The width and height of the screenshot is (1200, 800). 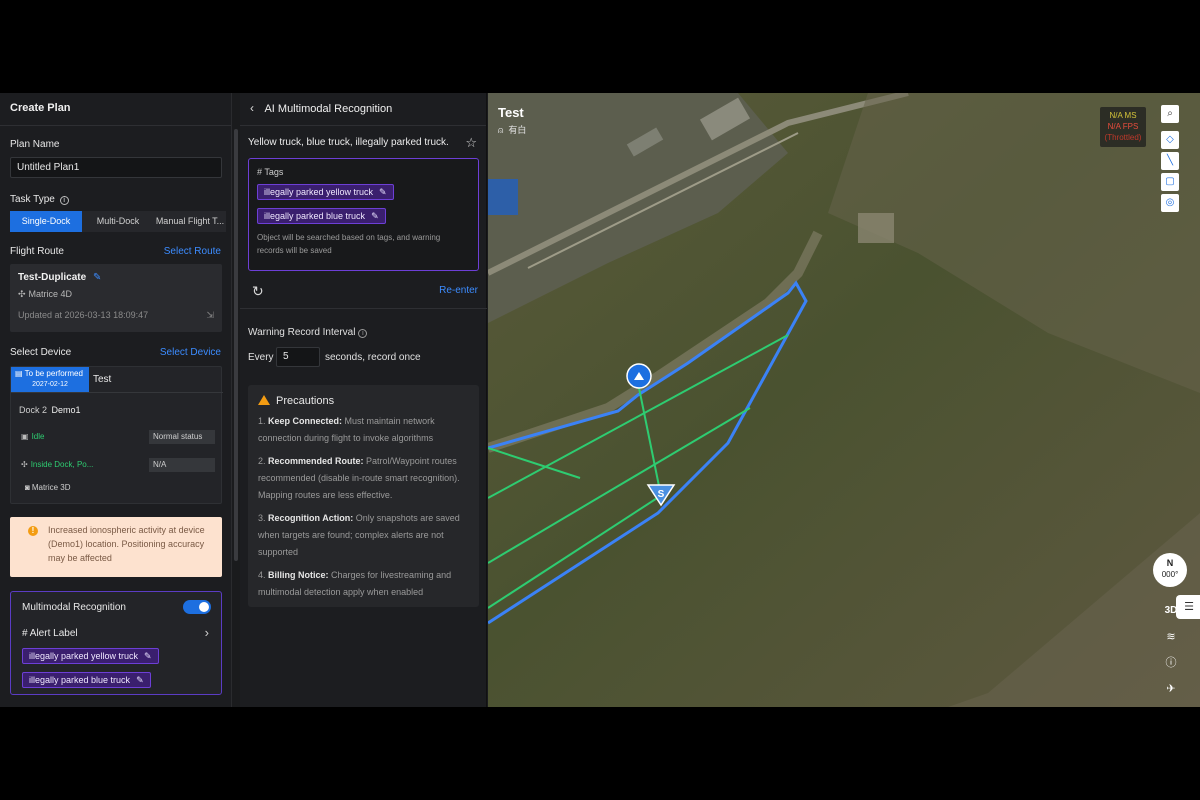 I want to click on aircraft-model: ◙ Matrice 3D, so click(x=48, y=487).